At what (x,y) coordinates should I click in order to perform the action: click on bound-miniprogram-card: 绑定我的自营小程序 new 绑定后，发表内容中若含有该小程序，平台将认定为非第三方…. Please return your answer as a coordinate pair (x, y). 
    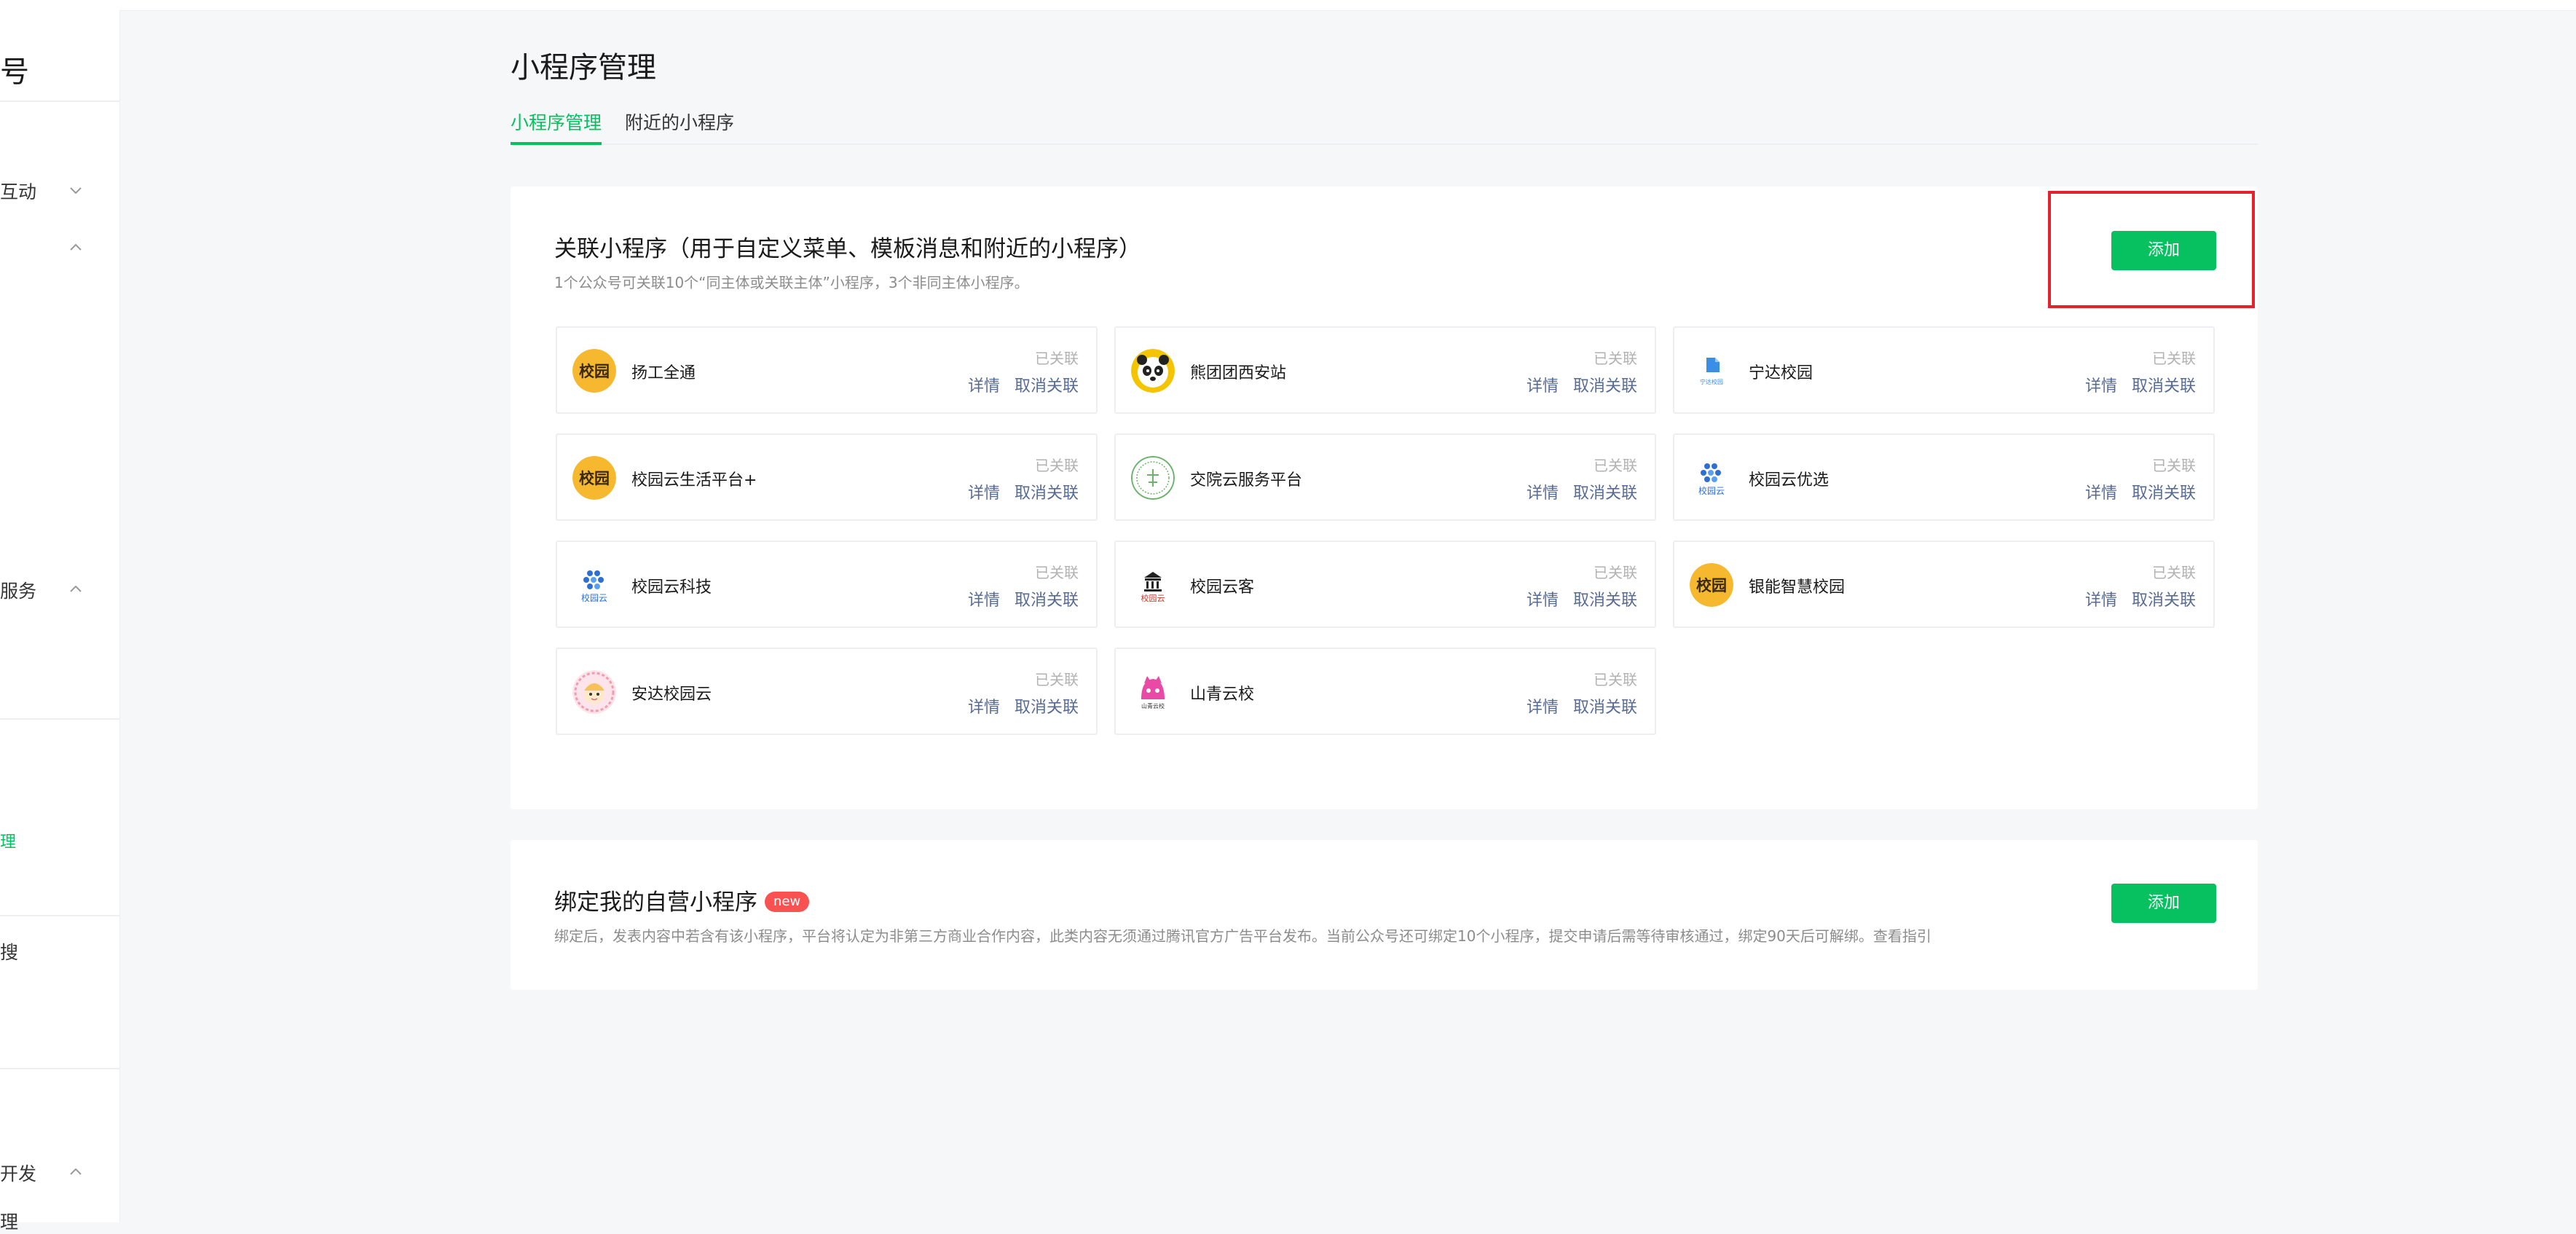
    Looking at the image, I should click on (1384, 915).